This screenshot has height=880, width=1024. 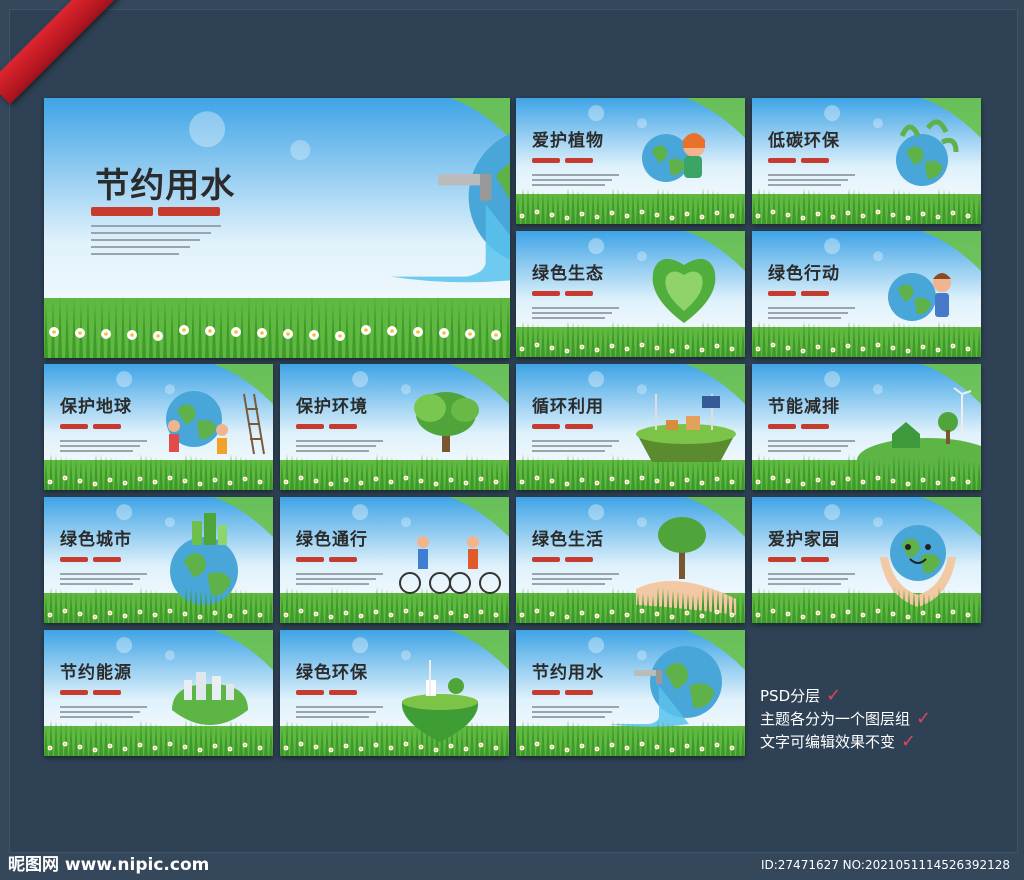 What do you see at coordinates (332, 672) in the screenshot?
I see `poster-title: 绿色环保` at bounding box center [332, 672].